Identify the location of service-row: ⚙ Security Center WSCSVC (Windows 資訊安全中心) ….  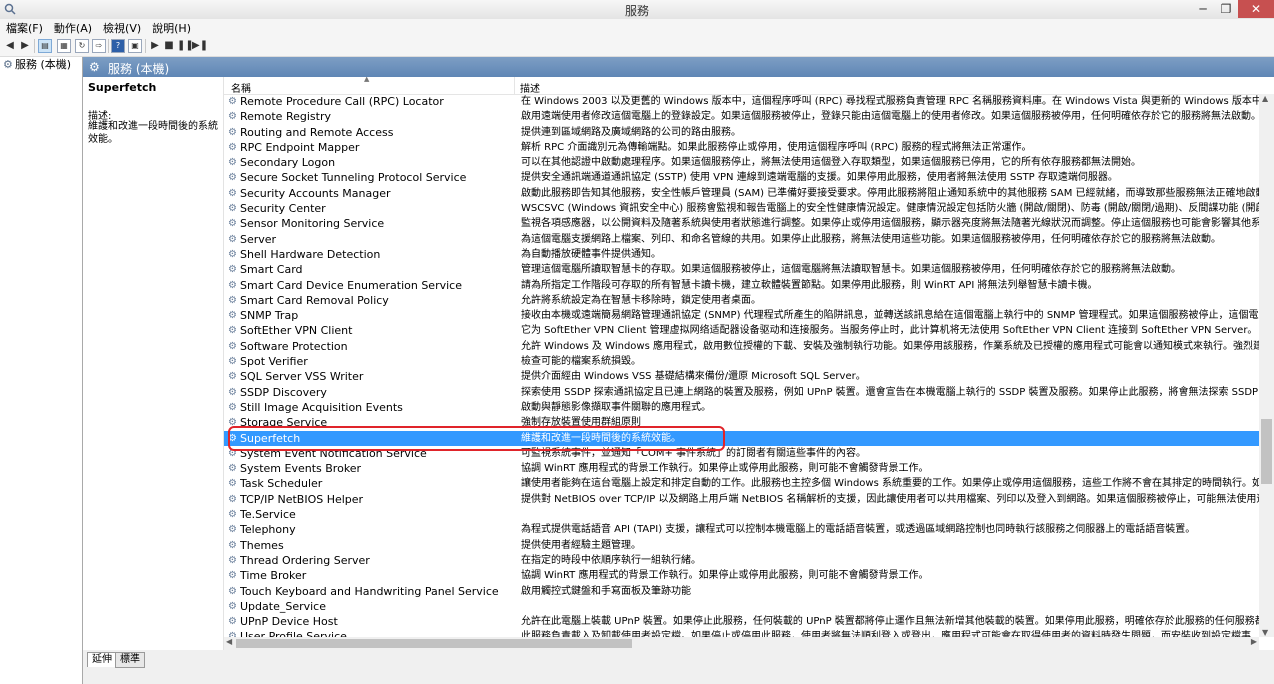
(741, 208).